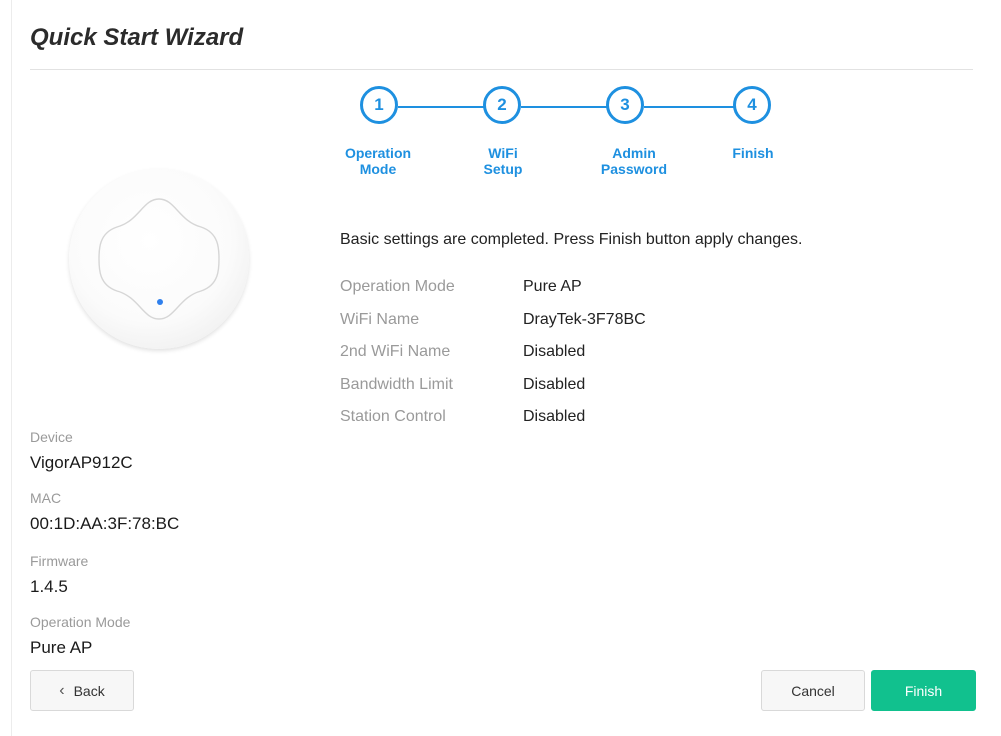 This screenshot has width=1001, height=736. I want to click on step-2-label: WiFi Setup, so click(503, 161).